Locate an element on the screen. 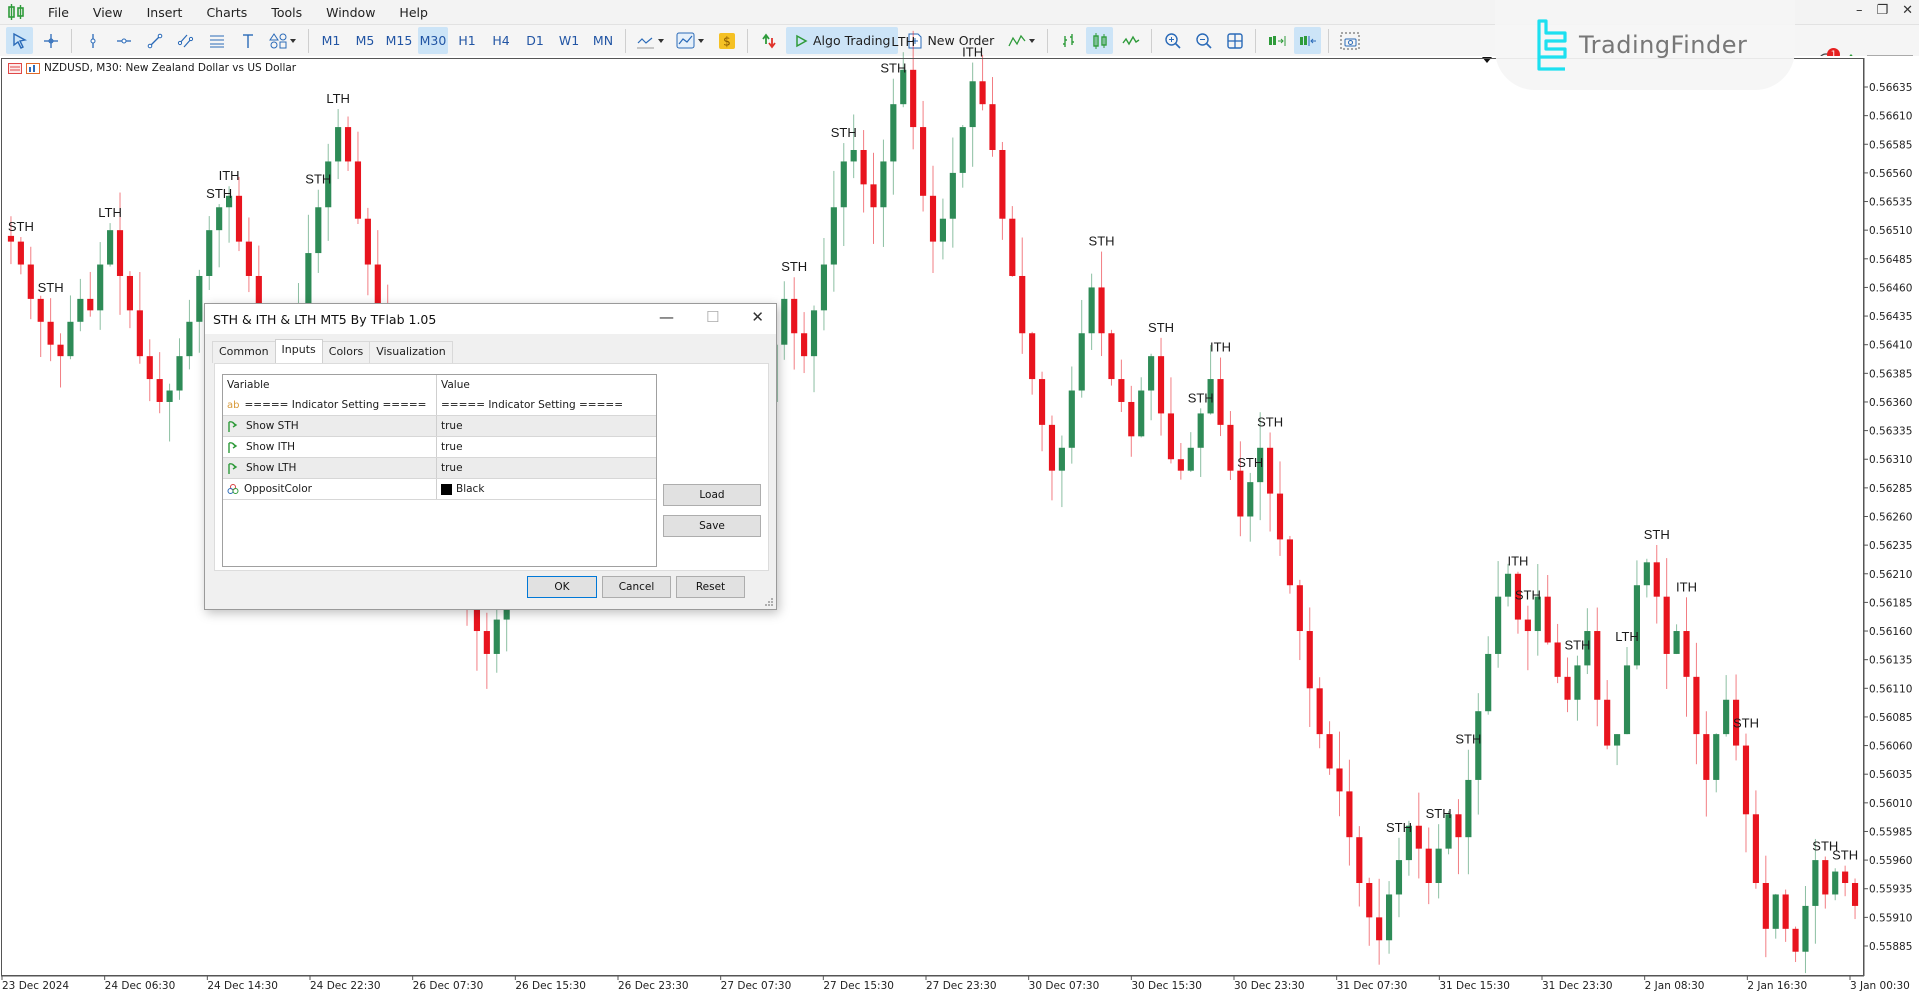 The image size is (1919, 996). tradingfinder-logo-icon is located at coordinates (1552, 45).